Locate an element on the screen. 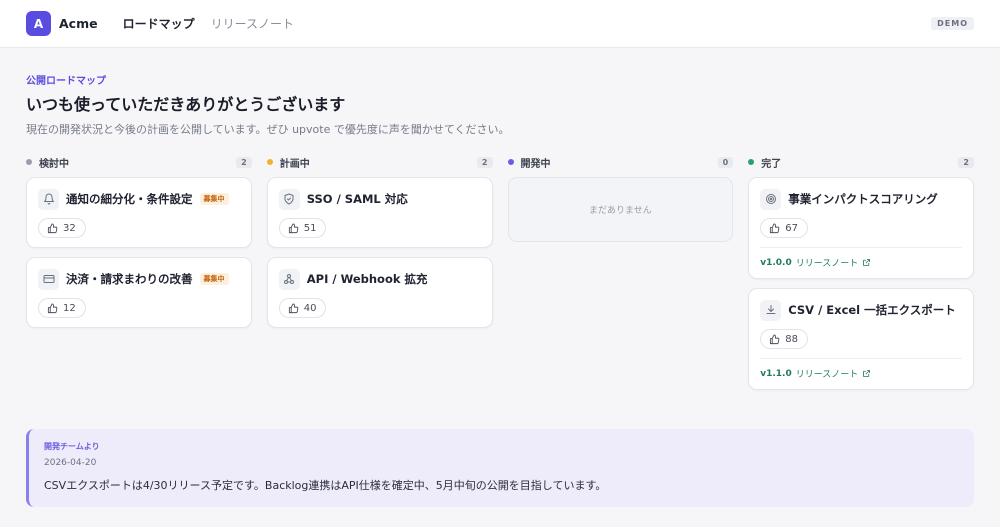  main-nav: ロードマップ リリースノート is located at coordinates (208, 23).